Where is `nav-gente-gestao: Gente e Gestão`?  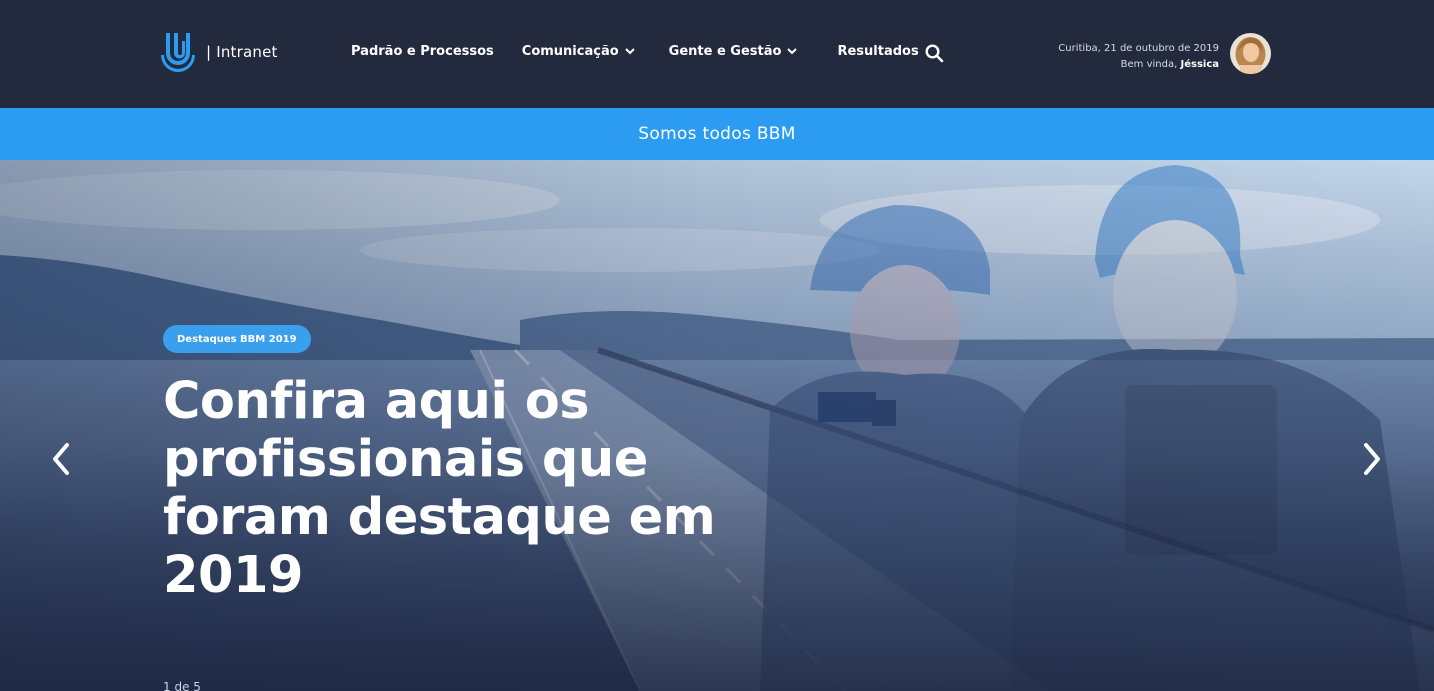 nav-gente-gestao: Gente e Gestão is located at coordinates (733, 51).